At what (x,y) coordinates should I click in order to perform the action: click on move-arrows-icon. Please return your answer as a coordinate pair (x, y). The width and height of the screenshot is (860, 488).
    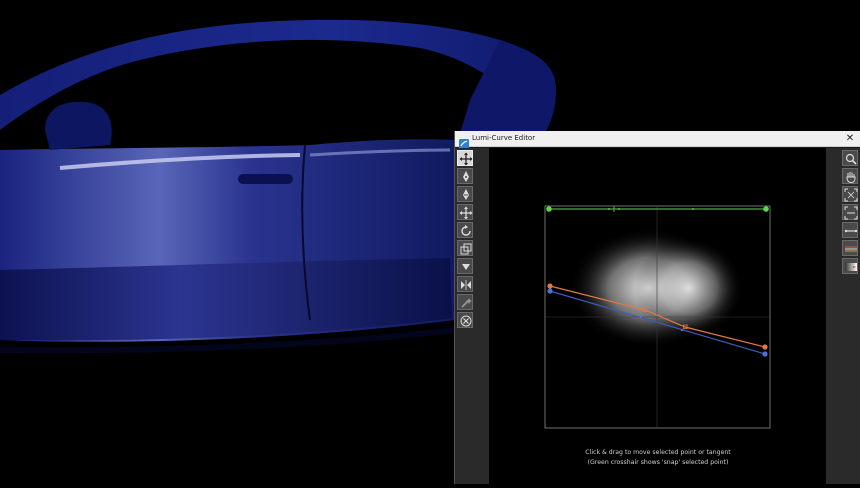
    Looking at the image, I should click on (466, 159).